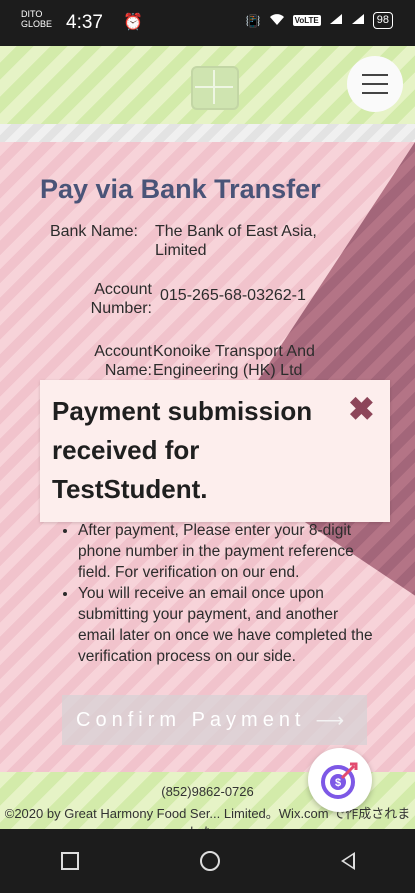 The image size is (415, 893). I want to click on header-divider-strip, so click(207, 133).